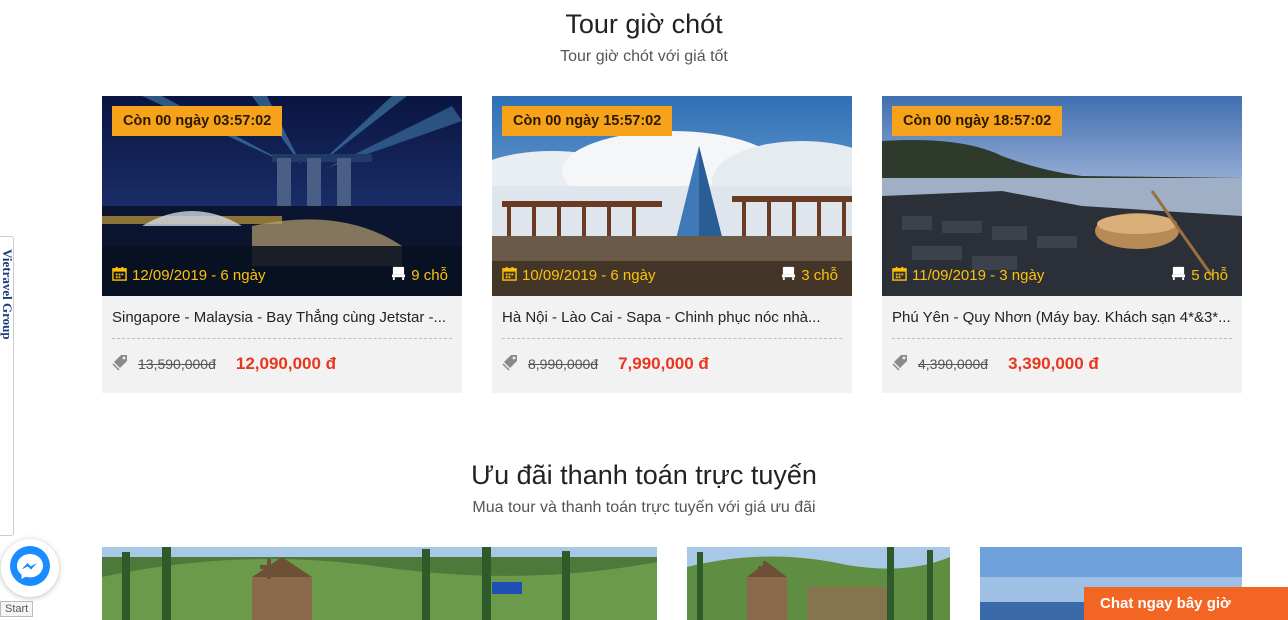 The width and height of the screenshot is (1288, 620). I want to click on countdown-badge: Còn 00 ngày 03:57:02, so click(197, 121).